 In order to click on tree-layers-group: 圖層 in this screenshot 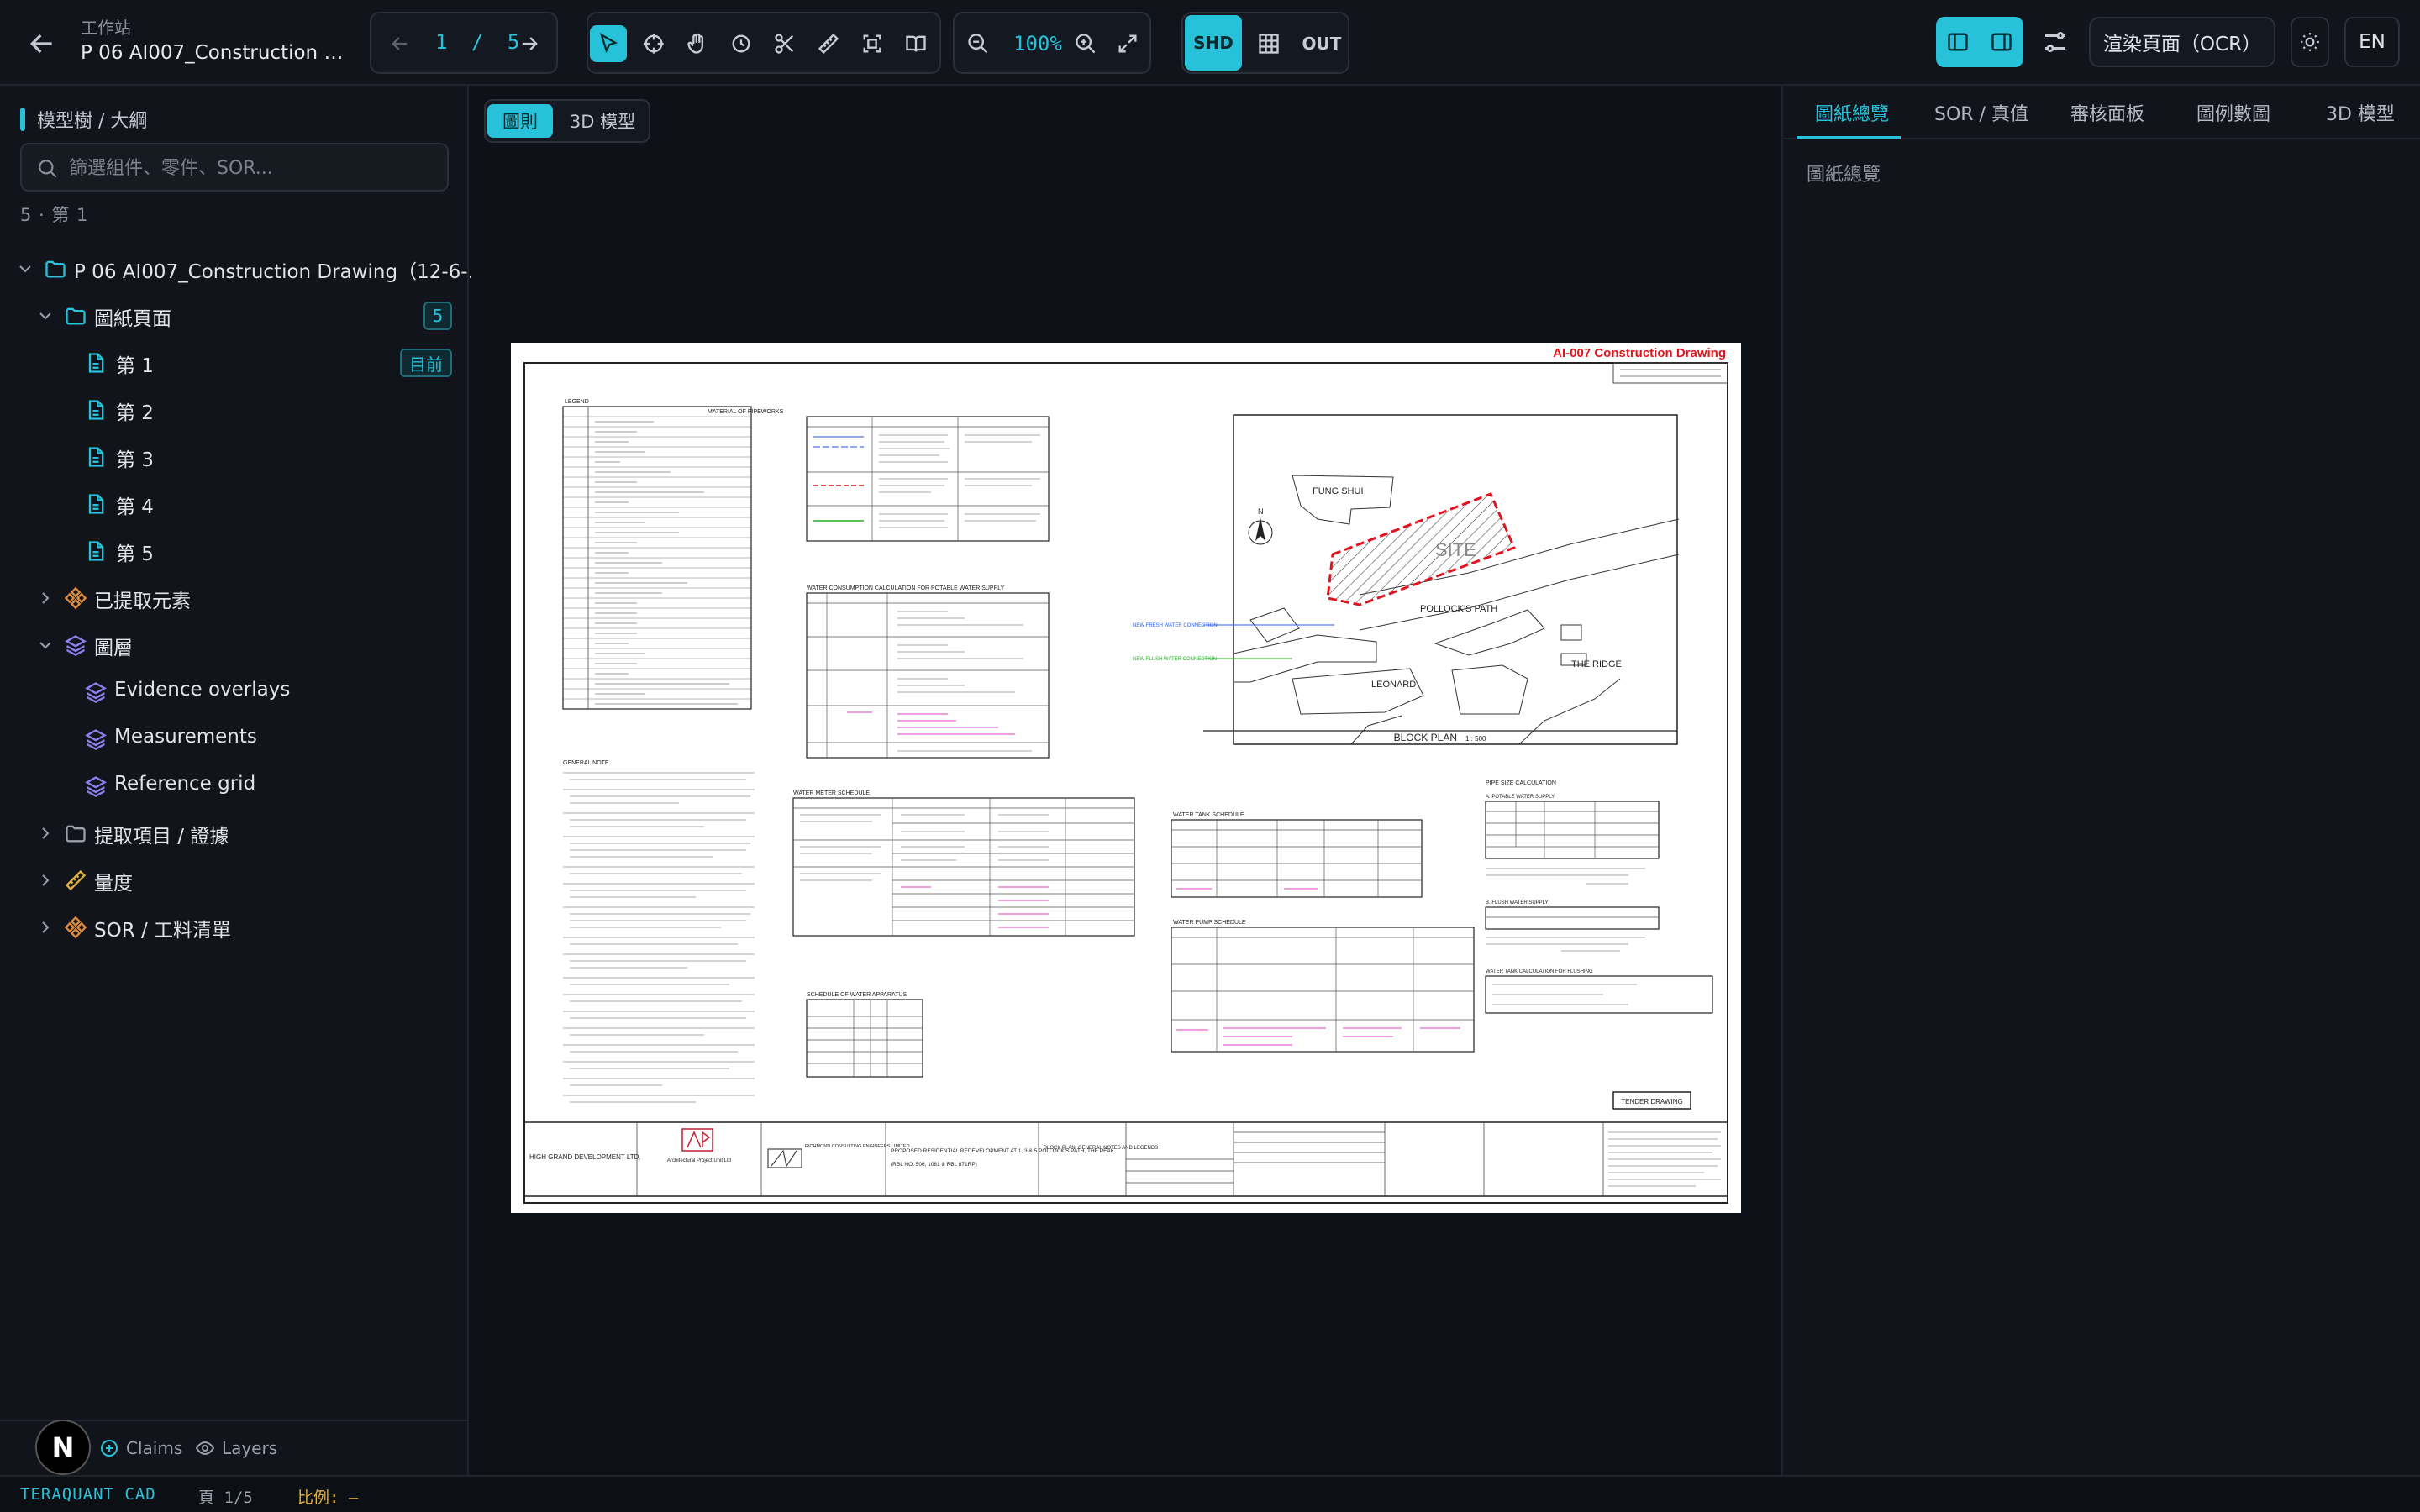, I will do `click(233, 645)`.